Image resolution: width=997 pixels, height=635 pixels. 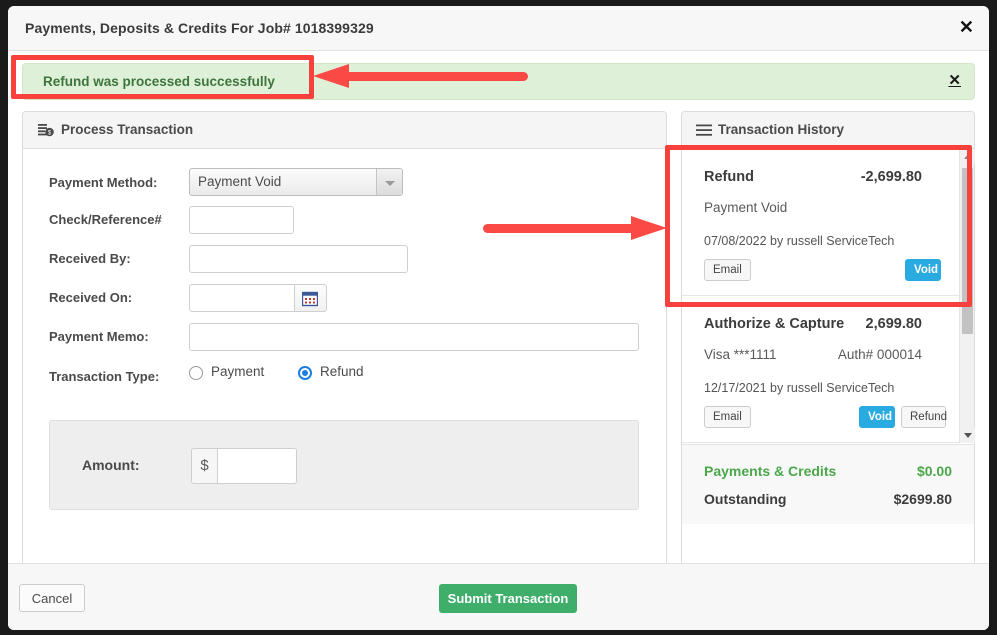 I want to click on alert-message: Refund was processed successfully, so click(x=159, y=81).